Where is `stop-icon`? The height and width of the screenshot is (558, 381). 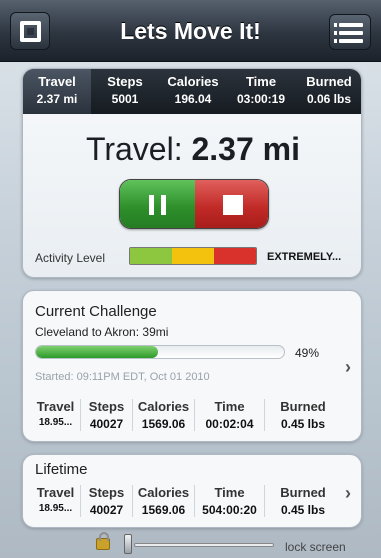
stop-icon is located at coordinates (233, 205).